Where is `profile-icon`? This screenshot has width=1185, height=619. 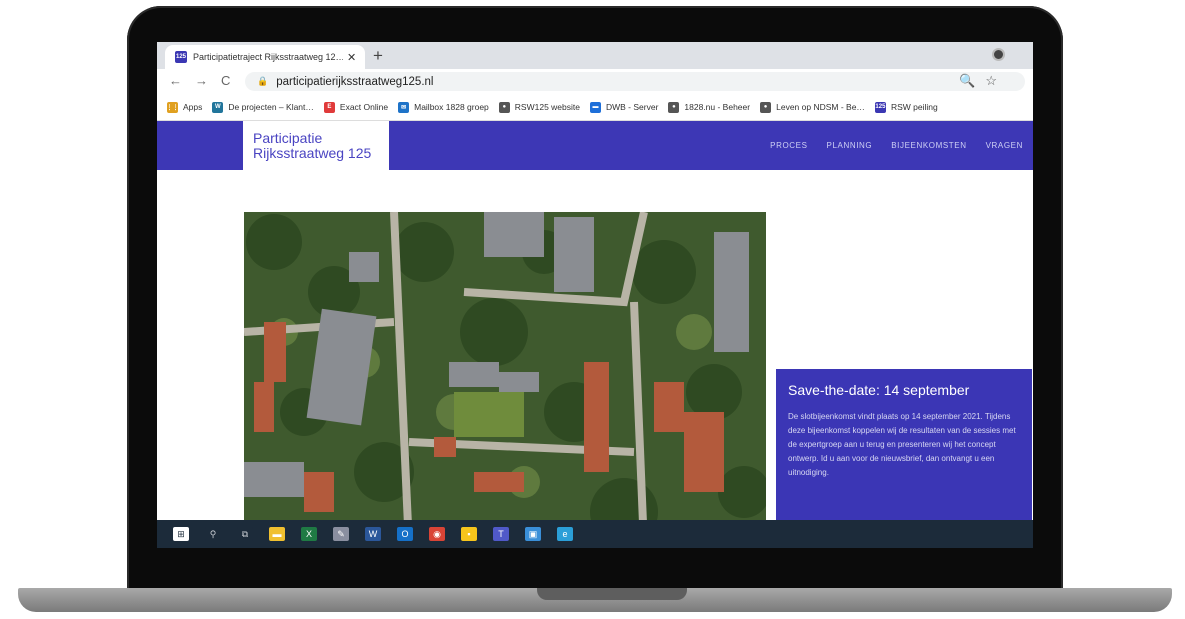 profile-icon is located at coordinates (998, 54).